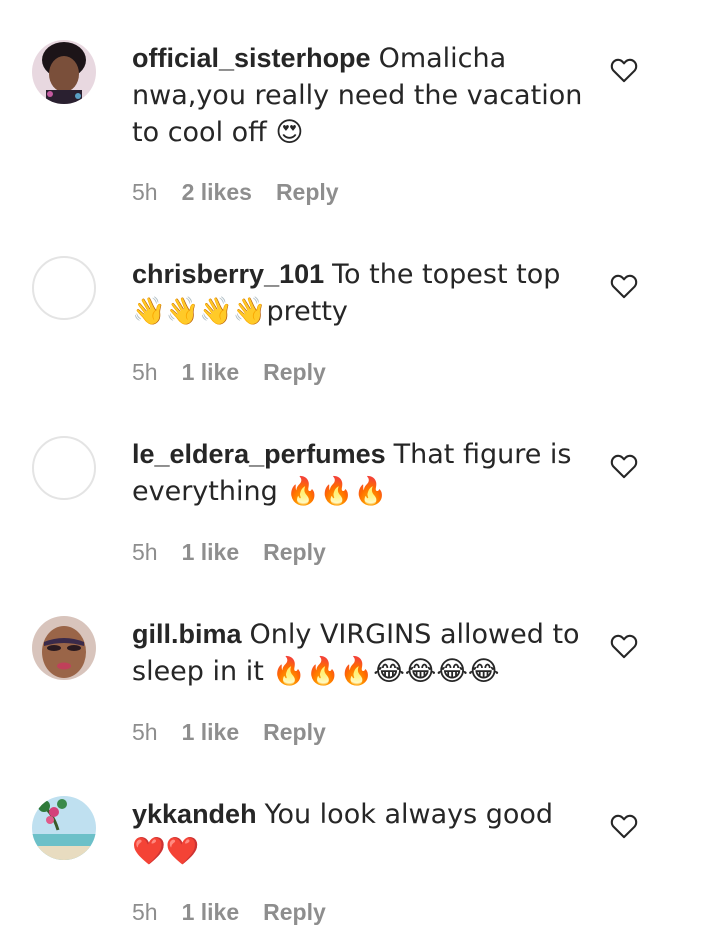 This screenshot has width=720, height=949. Describe the element at coordinates (228, 274) in the screenshot. I see `username: chrisberry_101` at that location.